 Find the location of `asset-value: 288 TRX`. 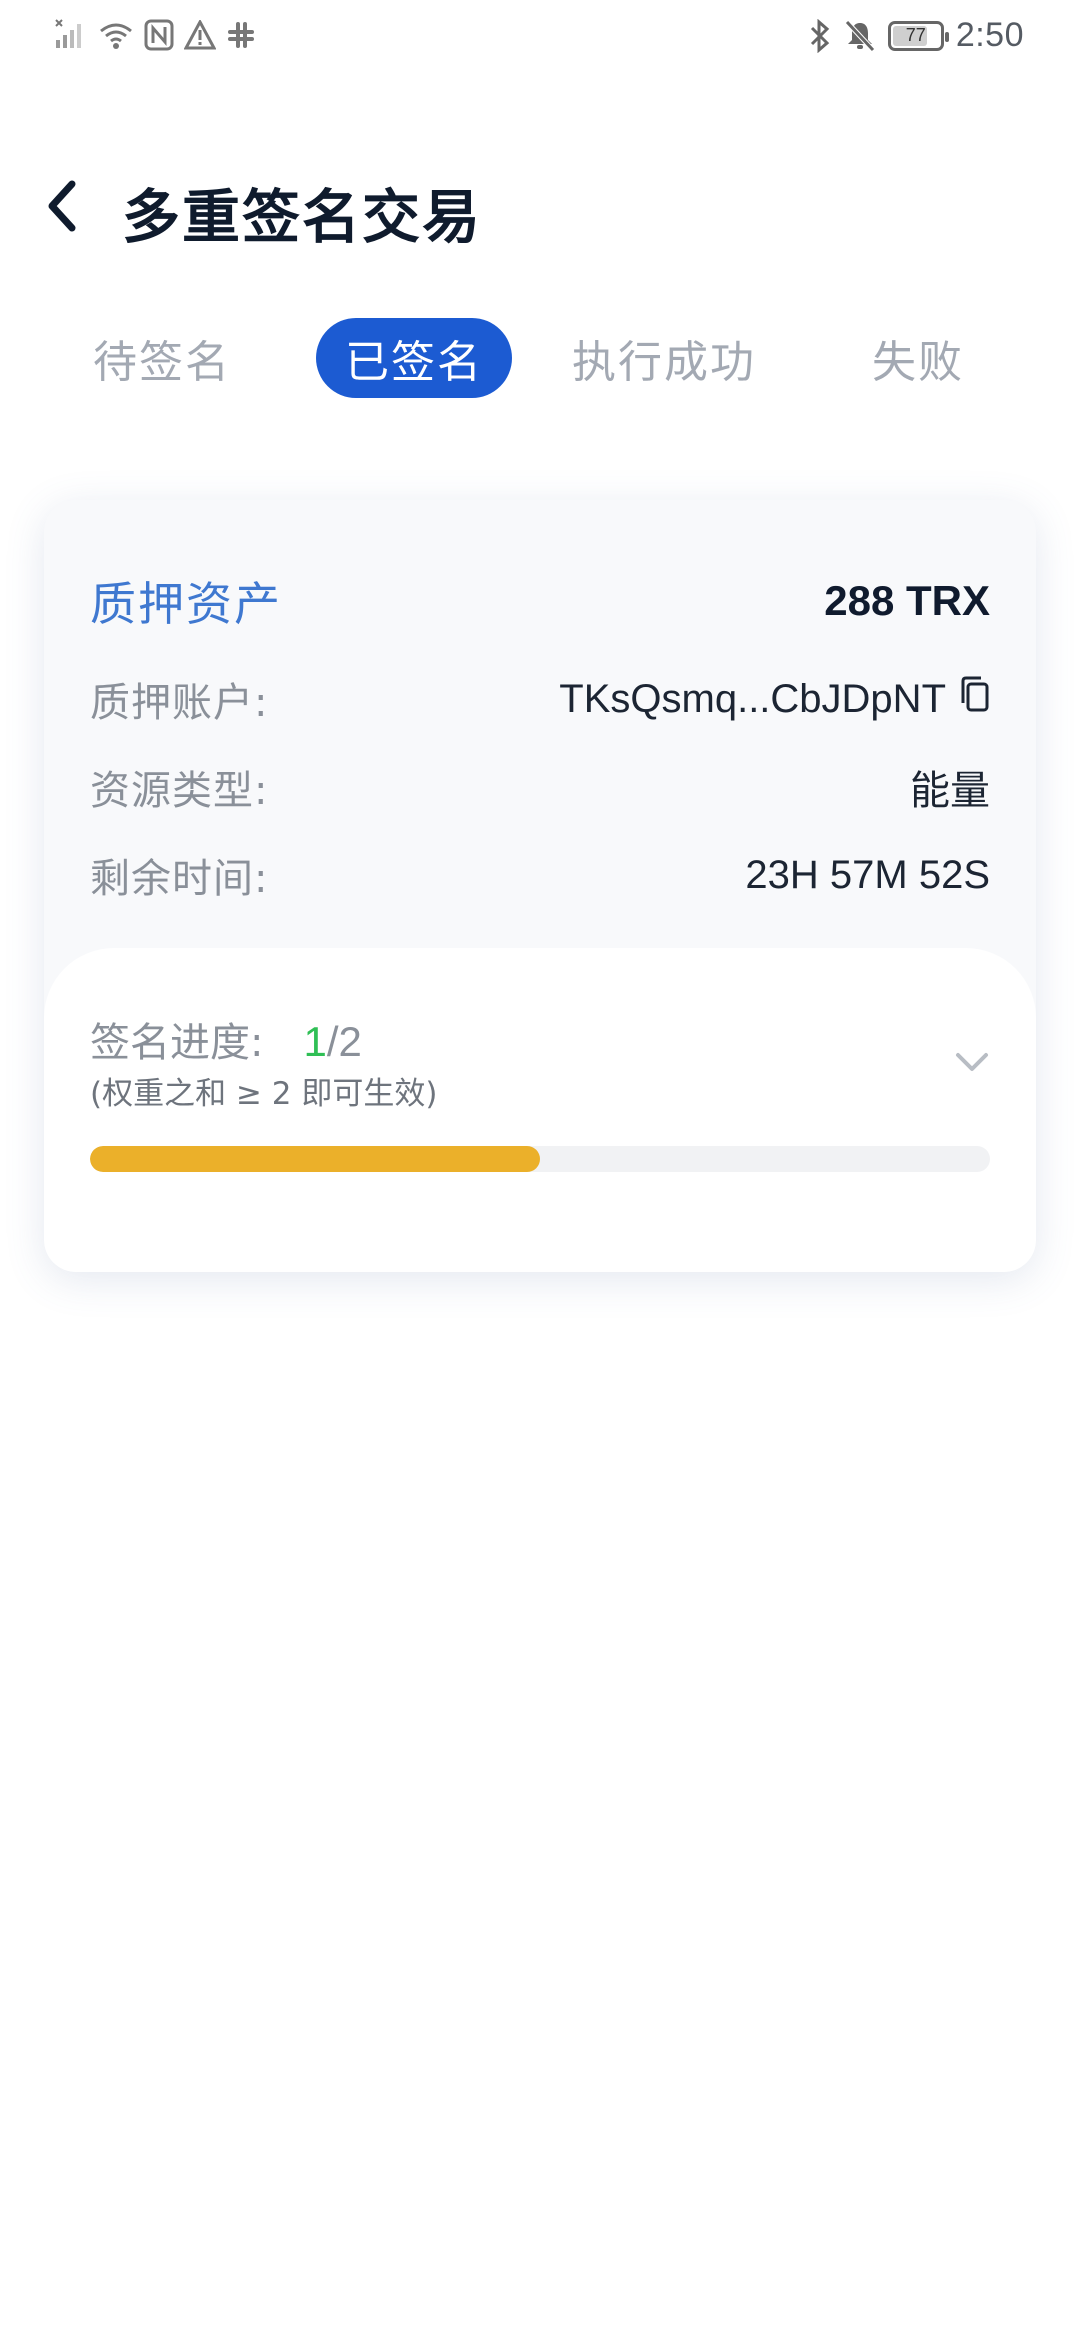

asset-value: 288 TRX is located at coordinates (907, 600).